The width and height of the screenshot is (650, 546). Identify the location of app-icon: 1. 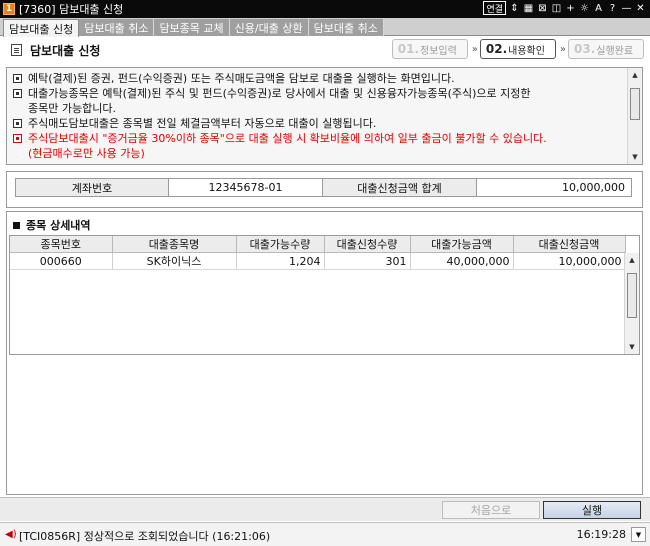
(9, 9).